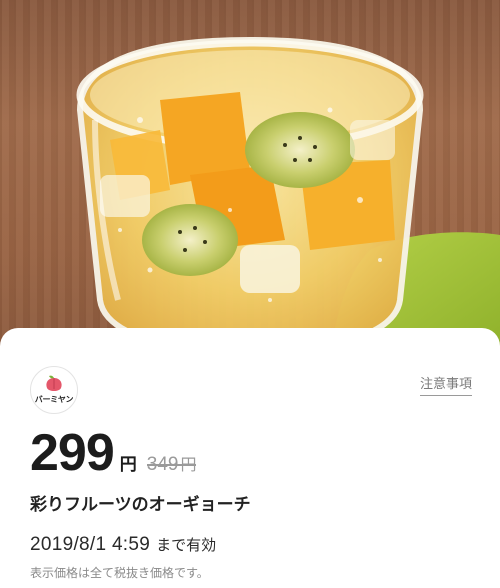 This screenshot has width=500, height=588. What do you see at coordinates (186, 545) in the screenshot?
I see `validity-suffix: まで有効` at bounding box center [186, 545].